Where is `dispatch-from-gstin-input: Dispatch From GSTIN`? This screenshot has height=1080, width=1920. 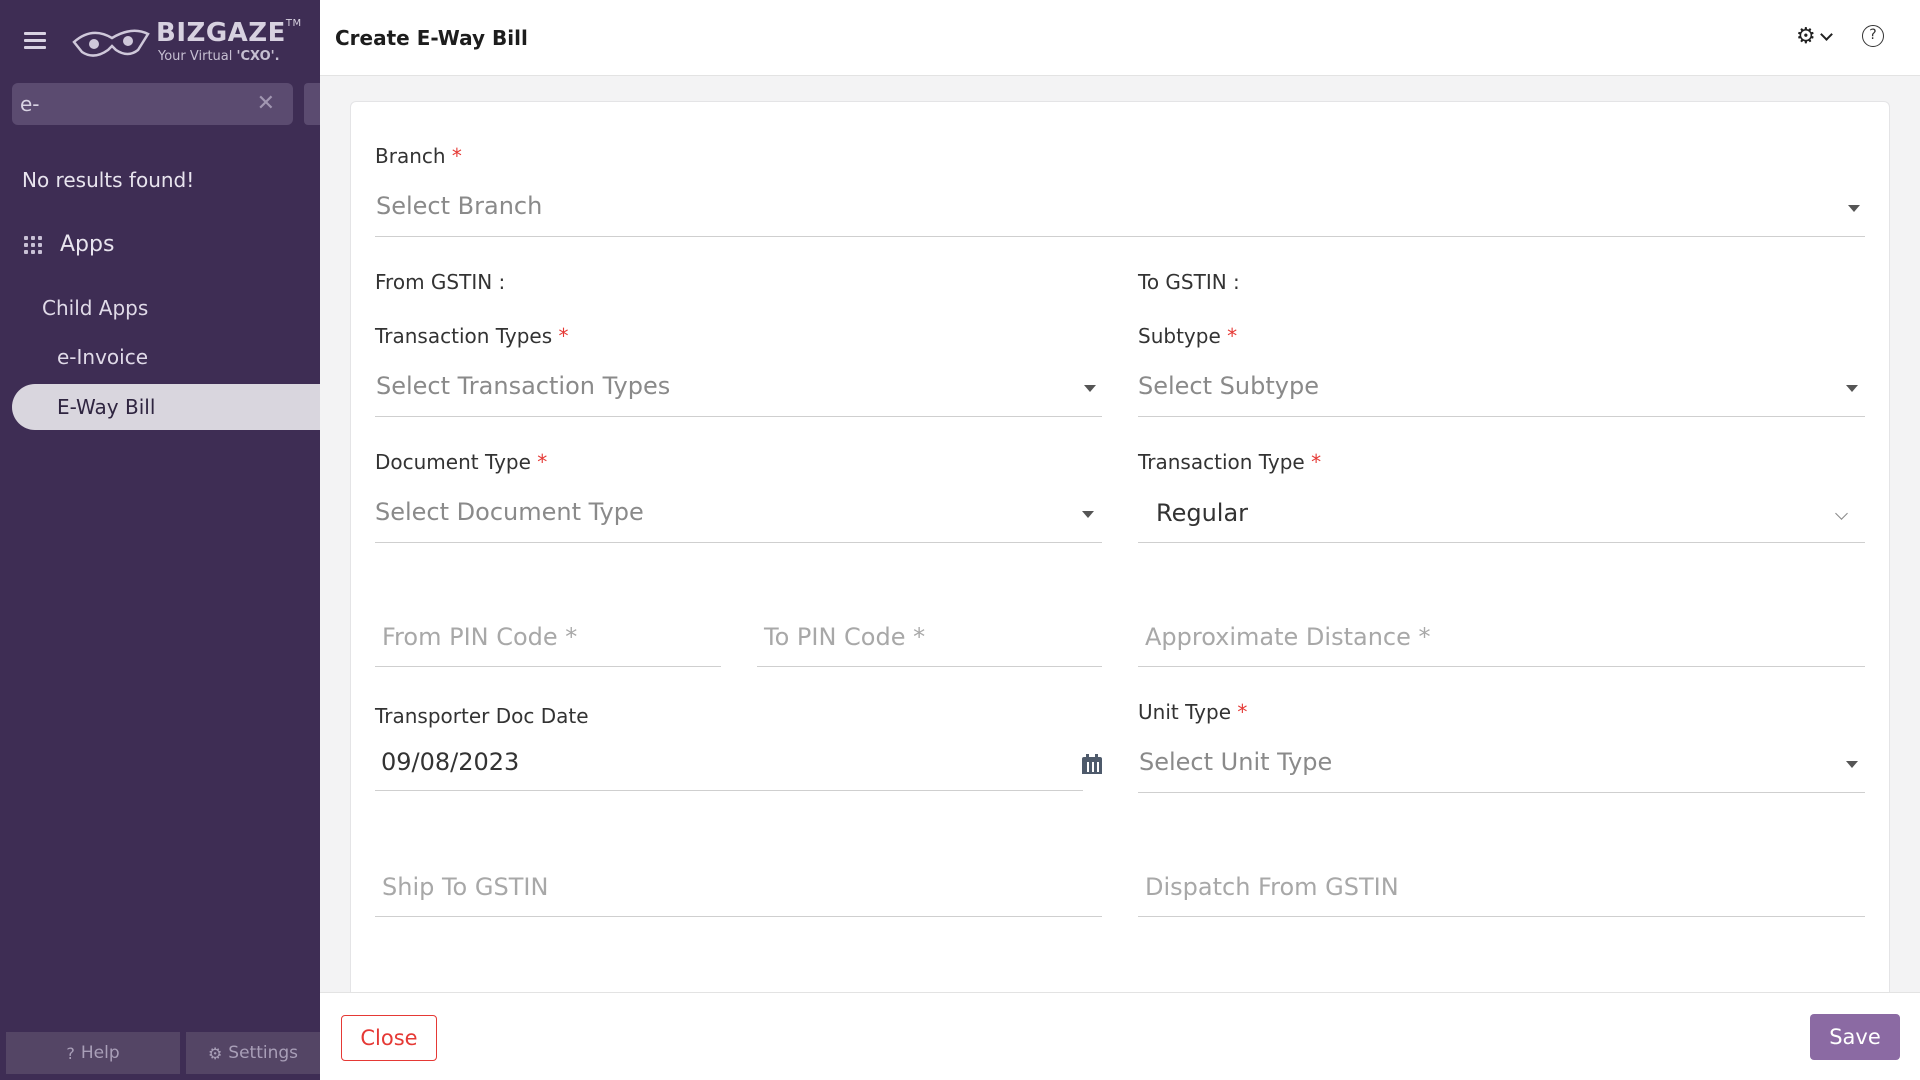 dispatch-from-gstin-input: Dispatch From GSTIN is located at coordinates (1272, 887).